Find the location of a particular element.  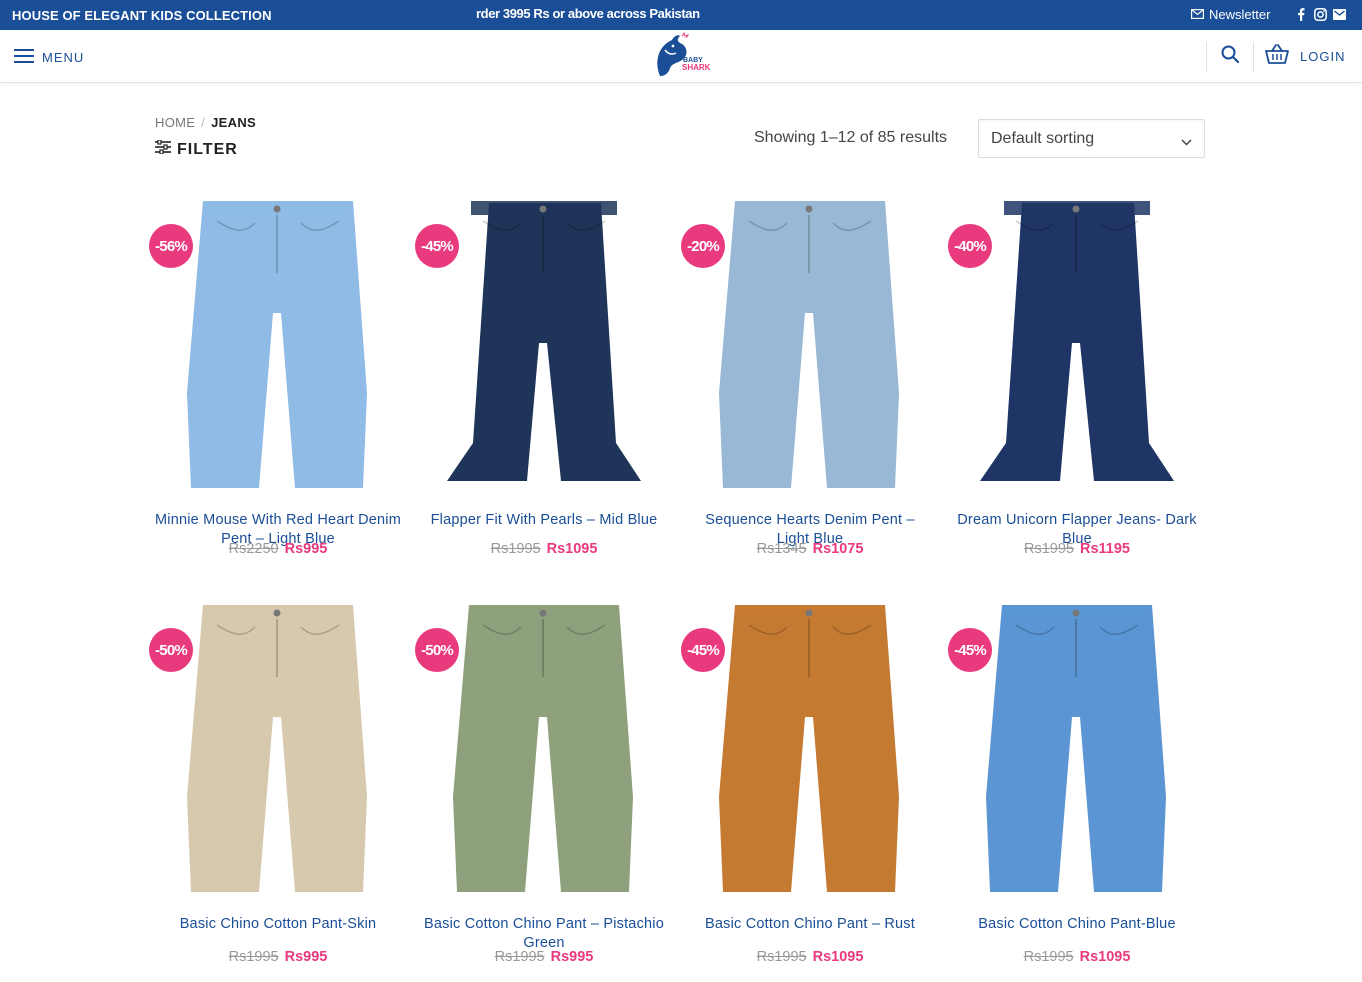

product-title: Flapper Fit With Pearls – Mid Blue is located at coordinates (544, 520).